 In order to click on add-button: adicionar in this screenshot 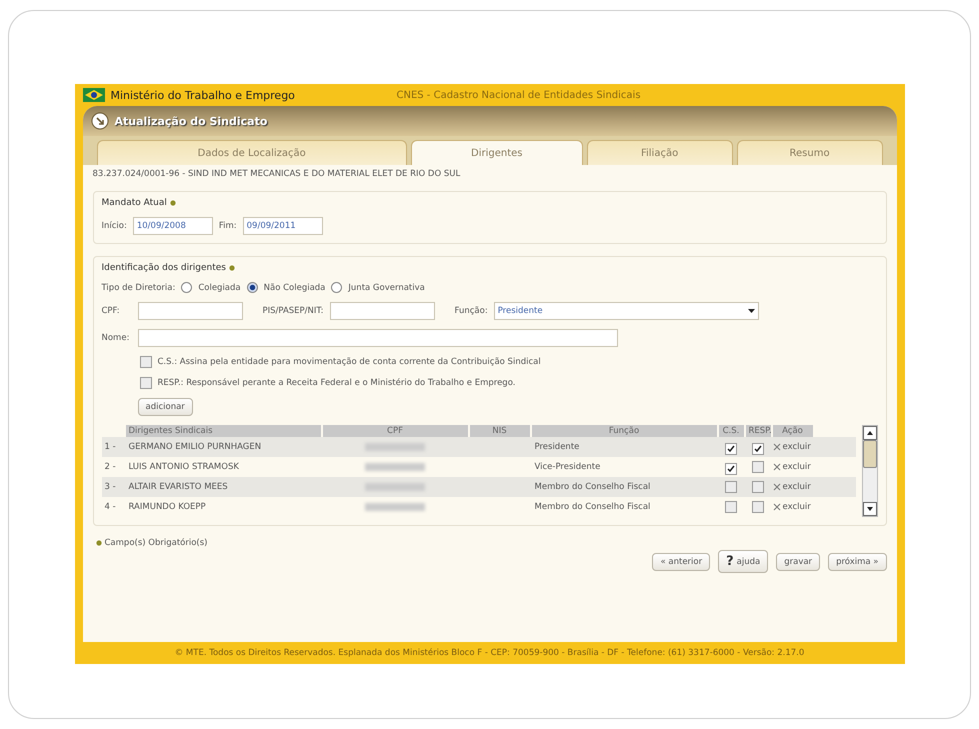, I will do `click(165, 407)`.